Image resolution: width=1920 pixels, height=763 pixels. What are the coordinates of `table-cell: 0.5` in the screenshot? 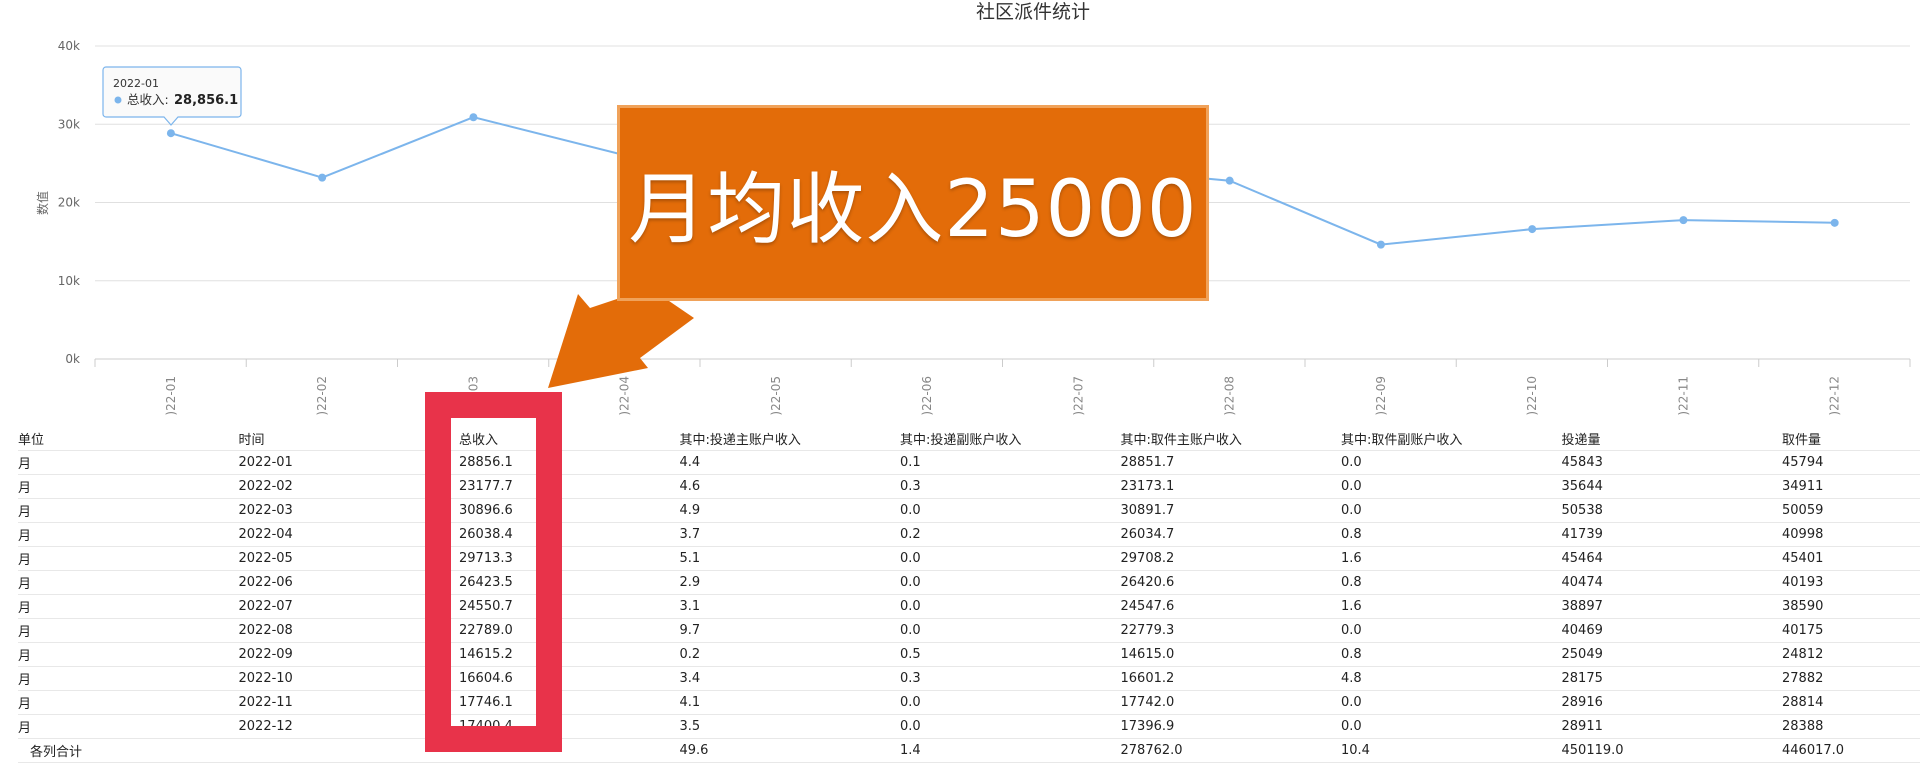 It's located at (1010, 654).